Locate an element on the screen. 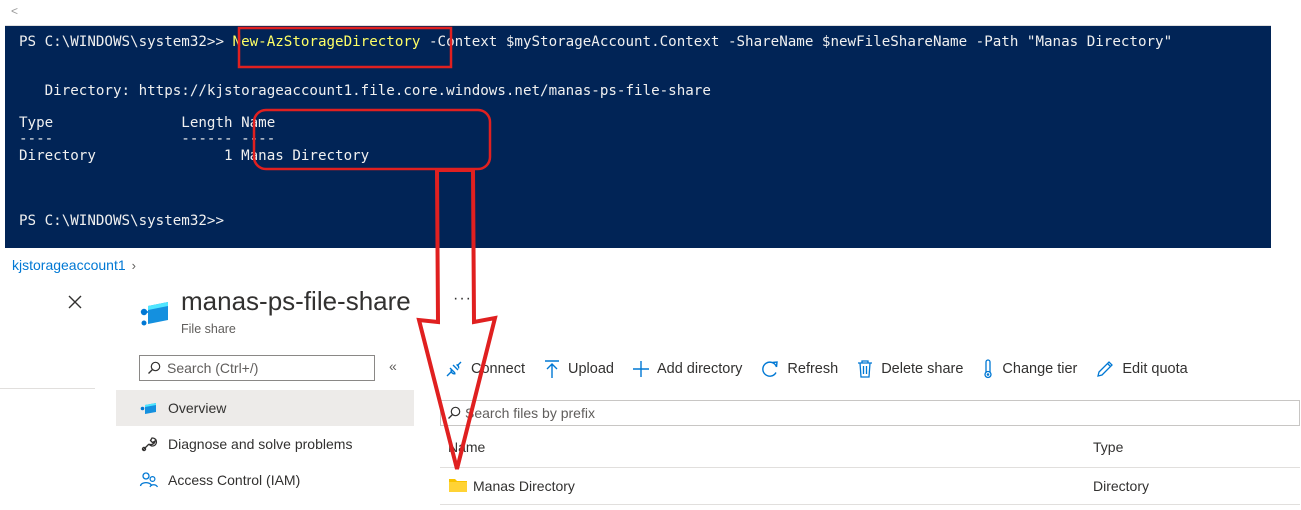 The image size is (1301, 510). prompt-line: PS C:\WINDOWS\system32>> is located at coordinates (121, 221).